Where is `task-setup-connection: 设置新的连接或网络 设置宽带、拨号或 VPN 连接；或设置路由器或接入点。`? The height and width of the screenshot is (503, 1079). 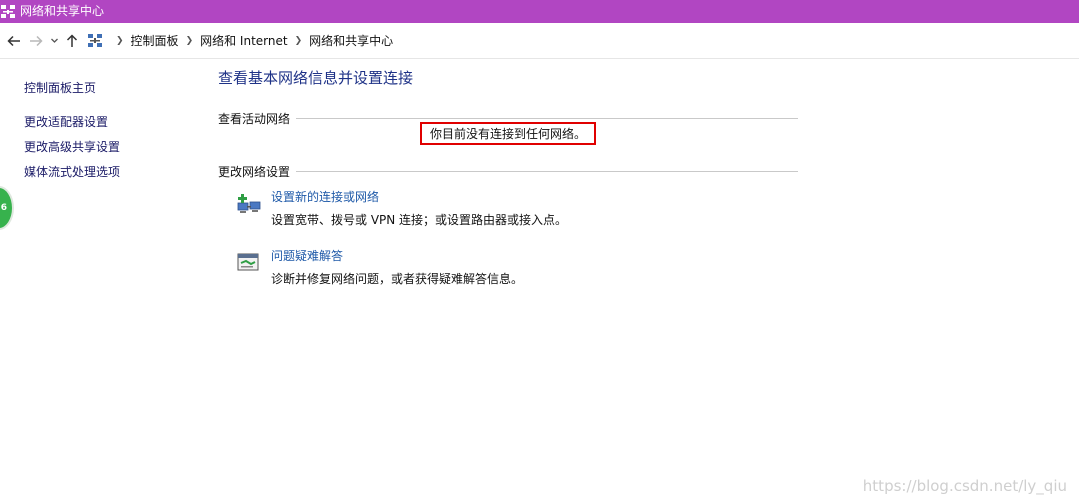 task-setup-connection: 设置新的连接或网络 设置宽带、拨号或 VPN 连接；或设置路由器或接入点。 is located at coordinates (401, 208).